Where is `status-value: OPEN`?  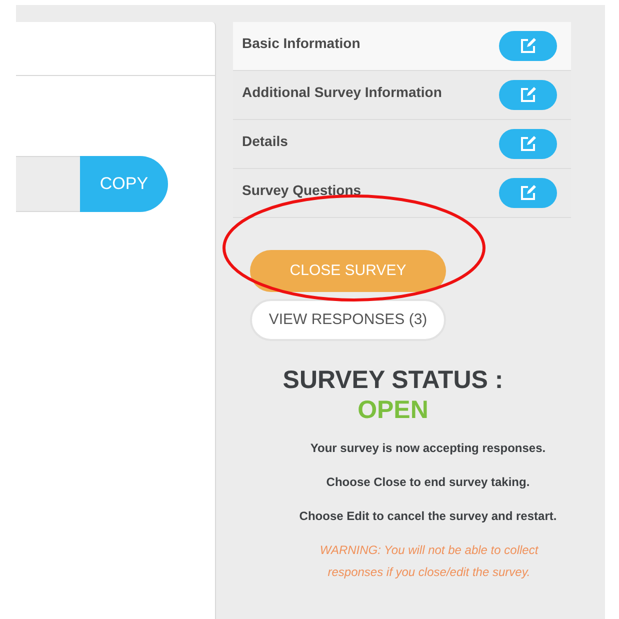 status-value: OPEN is located at coordinates (393, 410).